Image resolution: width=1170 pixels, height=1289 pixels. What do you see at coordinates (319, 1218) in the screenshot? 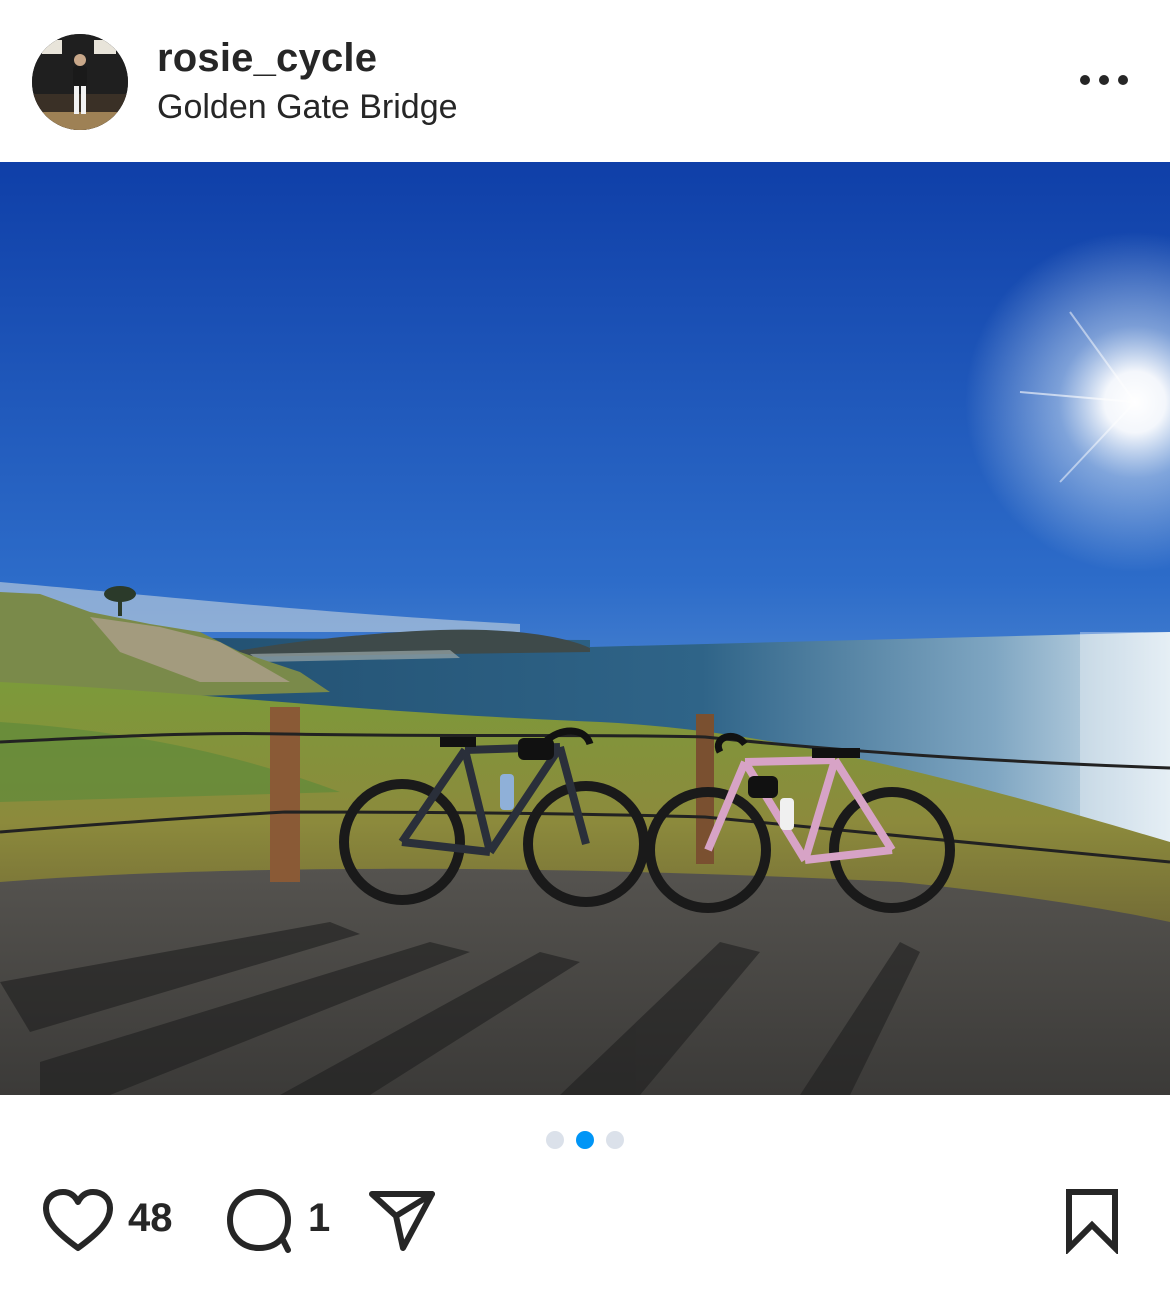
I see `comment-count: 1` at bounding box center [319, 1218].